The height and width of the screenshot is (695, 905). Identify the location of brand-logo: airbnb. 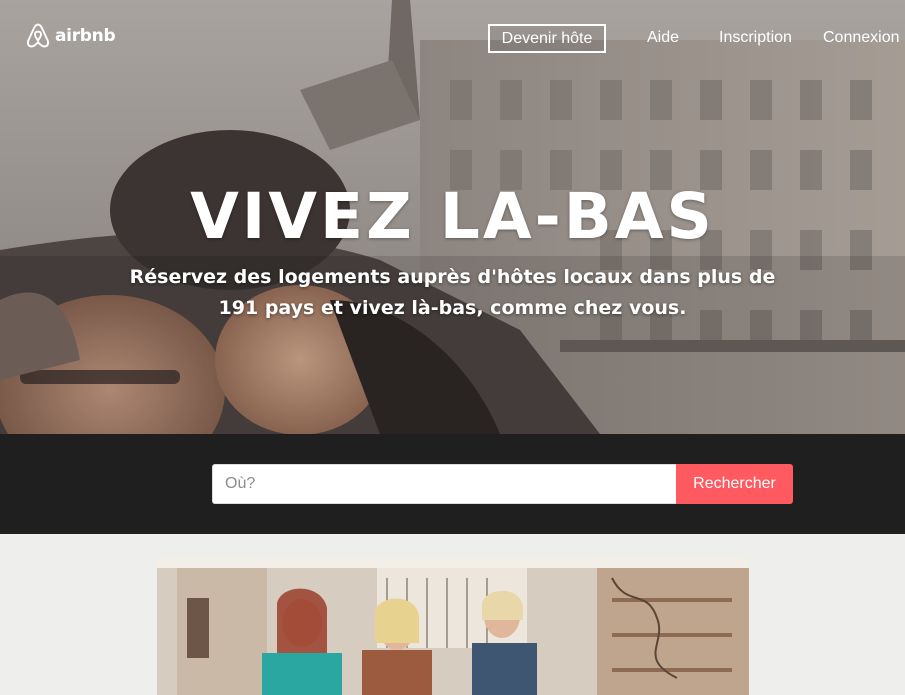
(70, 36).